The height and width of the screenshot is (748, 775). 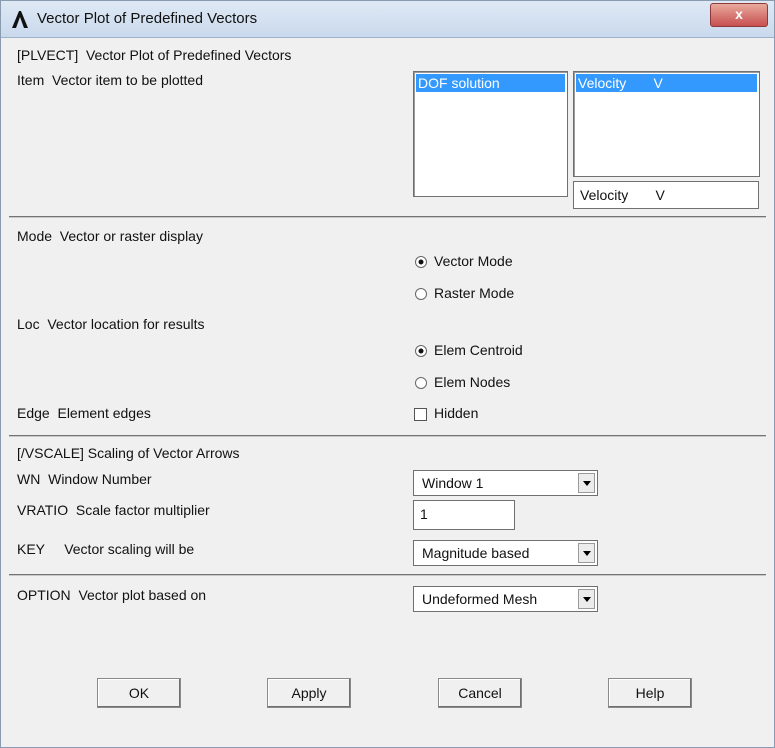 I want to click on edge-label: Edge Element edges, so click(x=84, y=413).